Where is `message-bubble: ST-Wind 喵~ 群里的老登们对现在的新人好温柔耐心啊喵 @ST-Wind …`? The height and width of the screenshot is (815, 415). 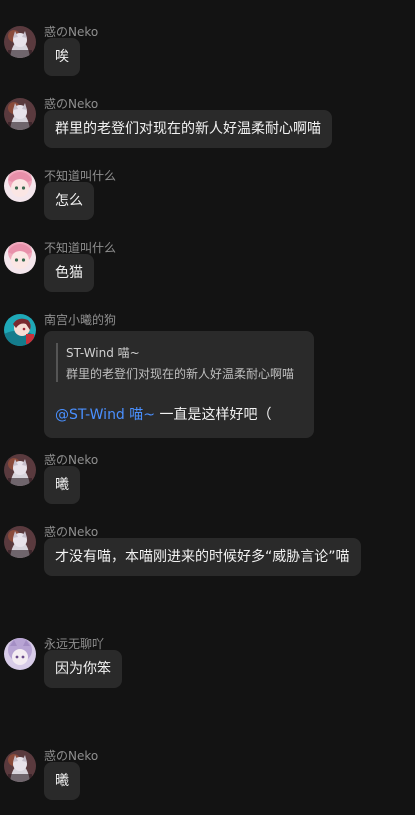
message-bubble: ST-Wind 喵~ 群里的老登们对现在的新人好温柔耐心啊喵 @ST-Wind … is located at coordinates (179, 384).